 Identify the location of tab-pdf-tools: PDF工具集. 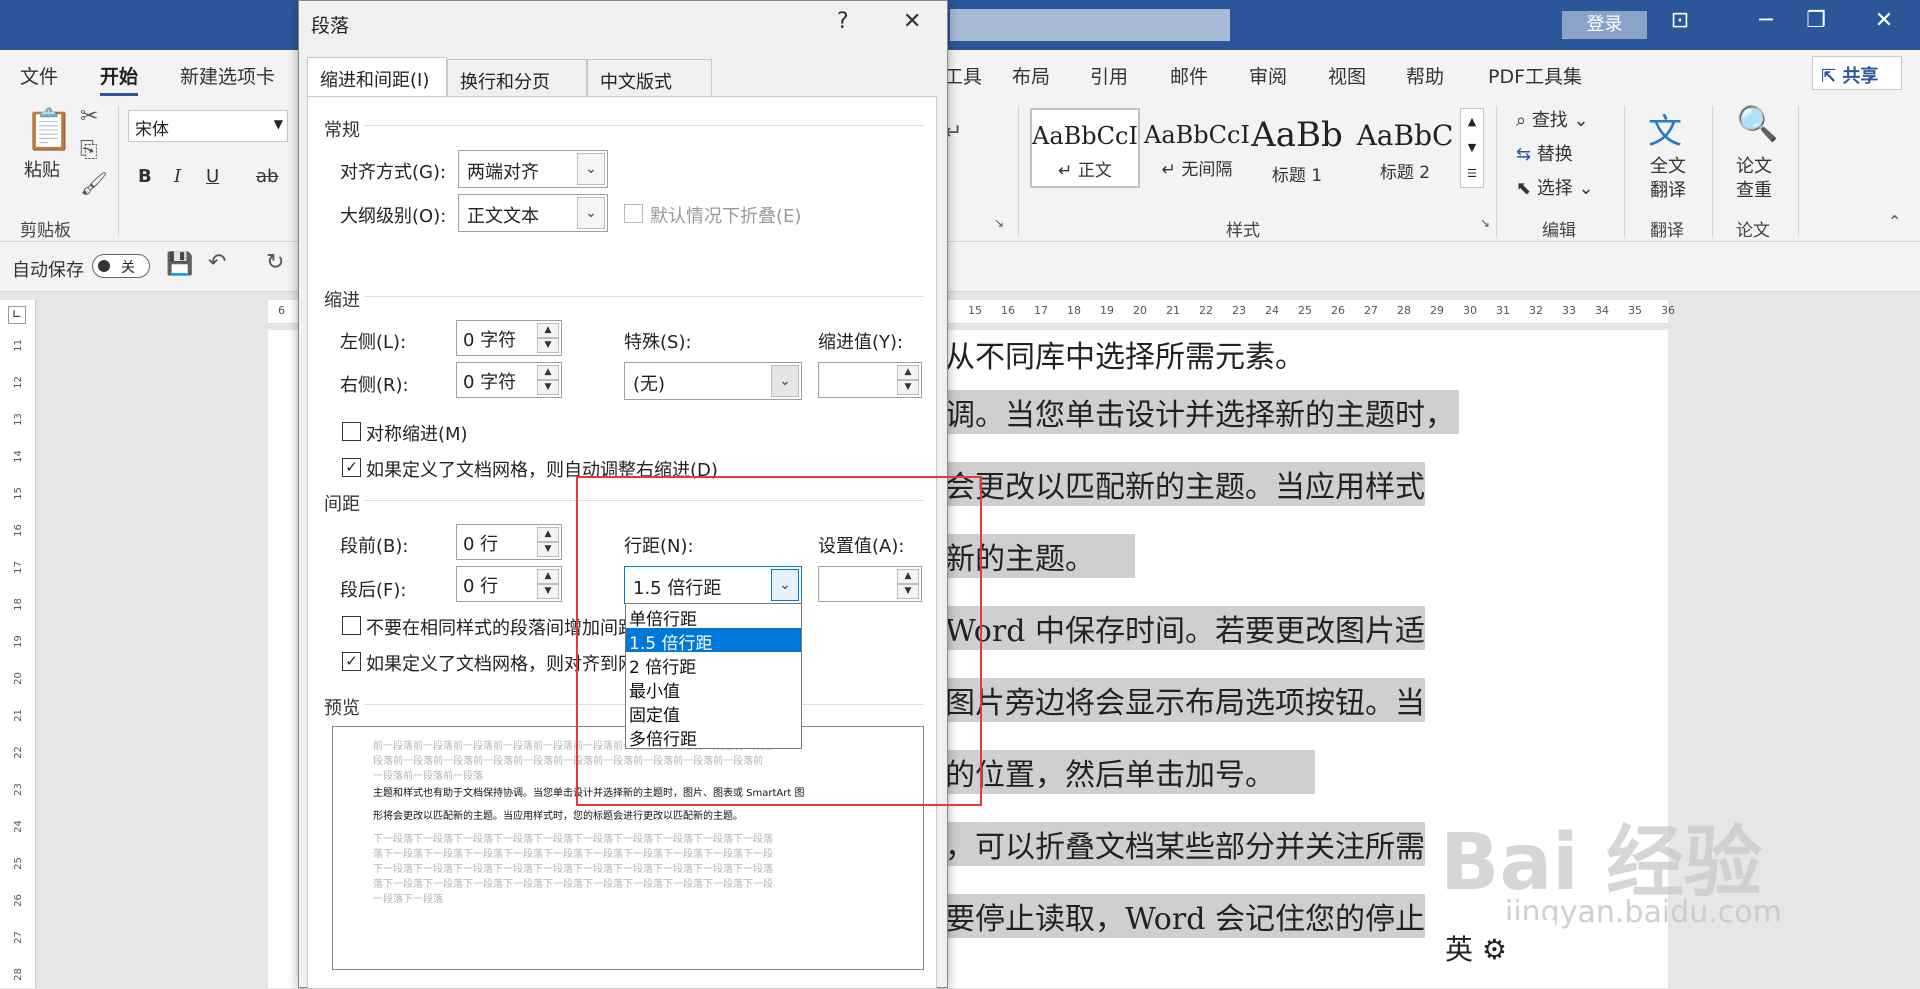
(1535, 75).